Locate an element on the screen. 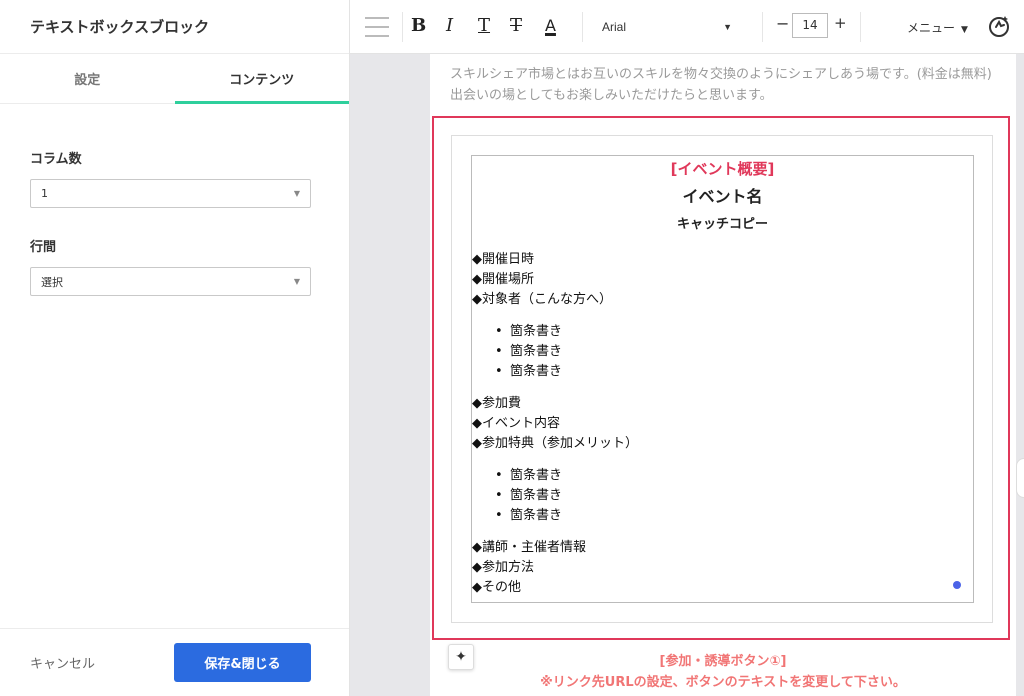 The height and width of the screenshot is (696, 1024). resize-handle is located at coordinates (957, 585).